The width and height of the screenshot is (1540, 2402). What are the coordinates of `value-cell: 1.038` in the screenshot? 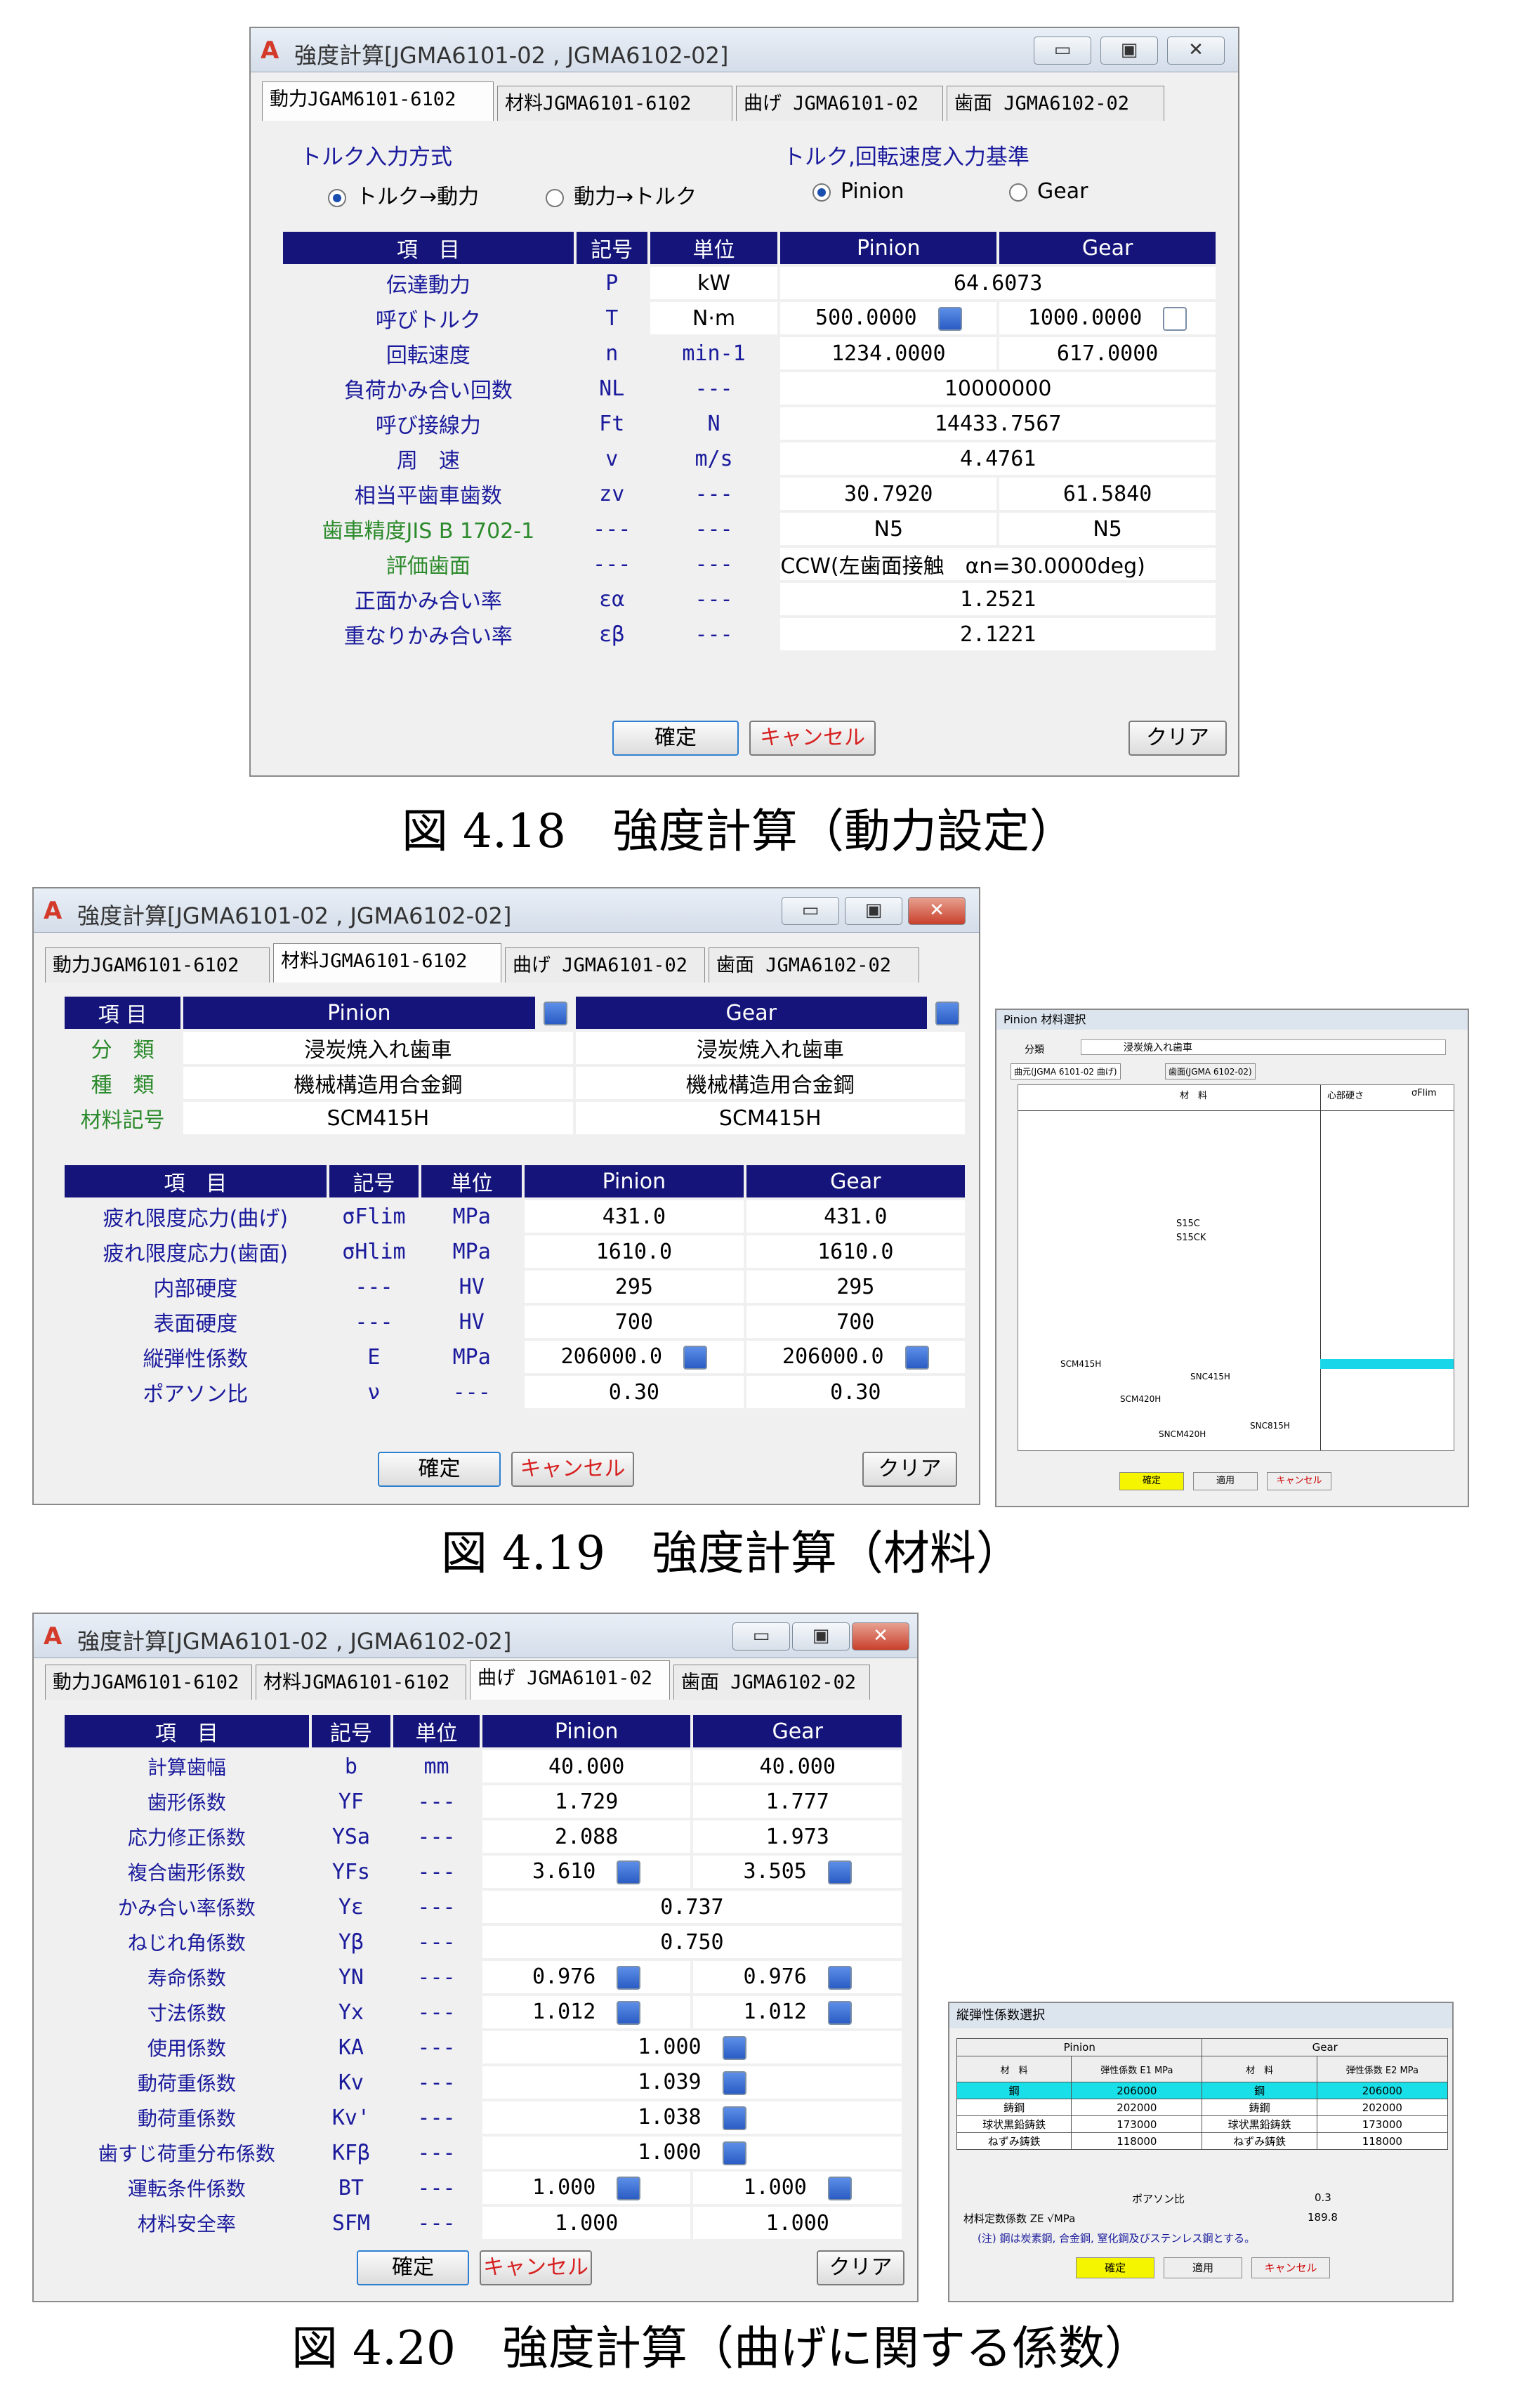 It's located at (692, 2117).